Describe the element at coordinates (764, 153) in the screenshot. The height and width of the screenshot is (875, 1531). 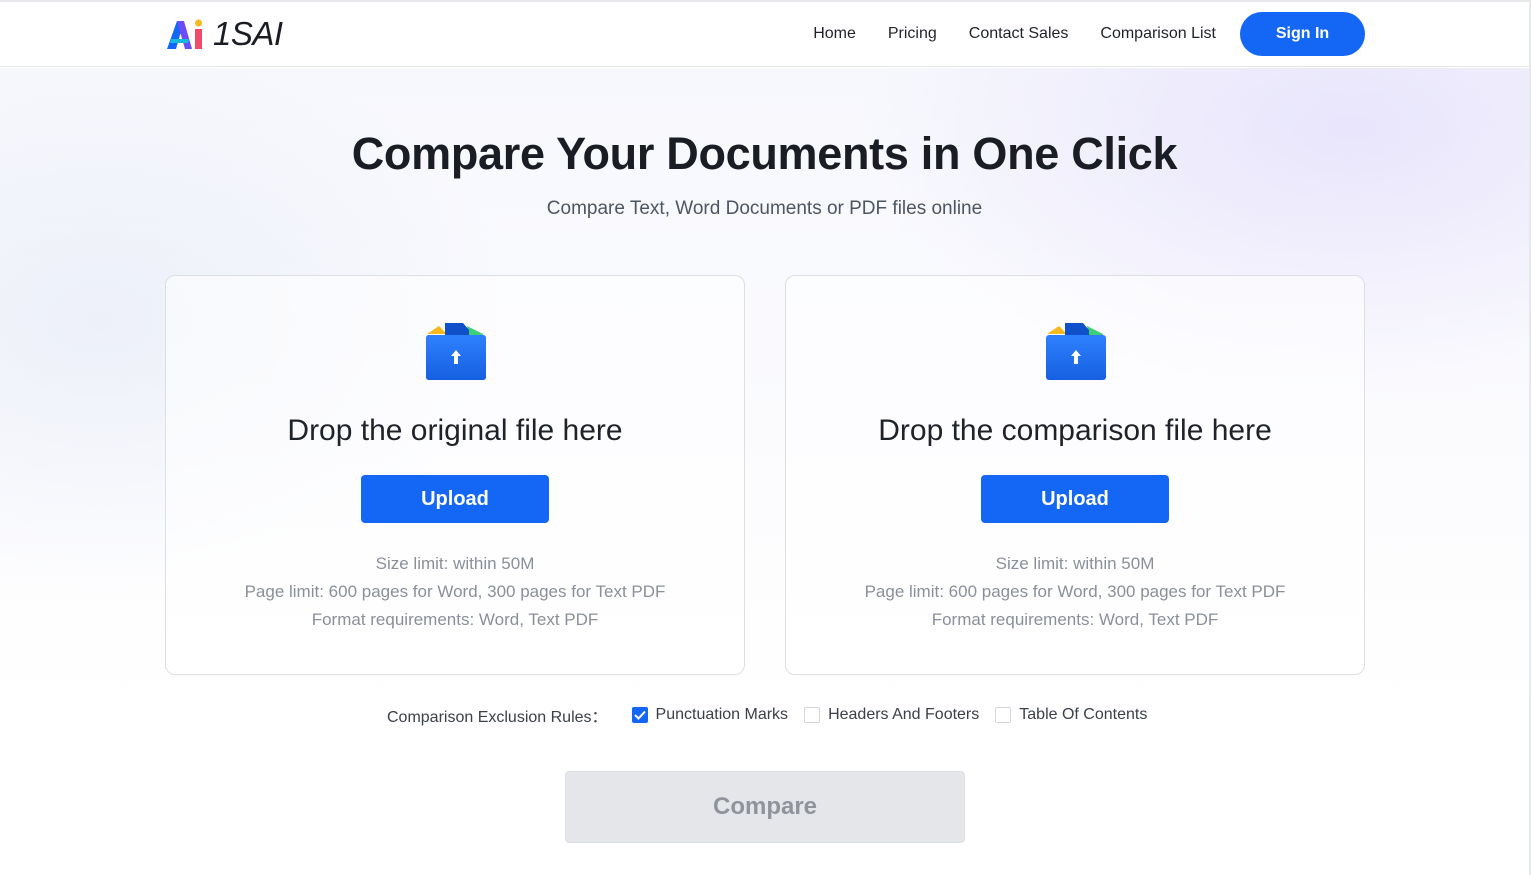
I see `page-title: Compare Your Documents in One Click` at that location.